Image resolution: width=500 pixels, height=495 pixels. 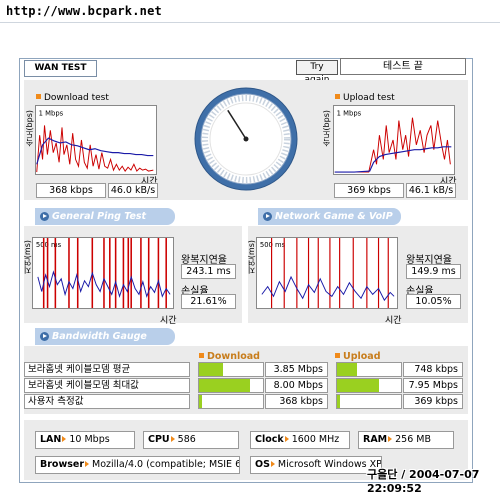 What do you see at coordinates (269, 439) in the screenshot?
I see `clock-label: Clock` at bounding box center [269, 439].